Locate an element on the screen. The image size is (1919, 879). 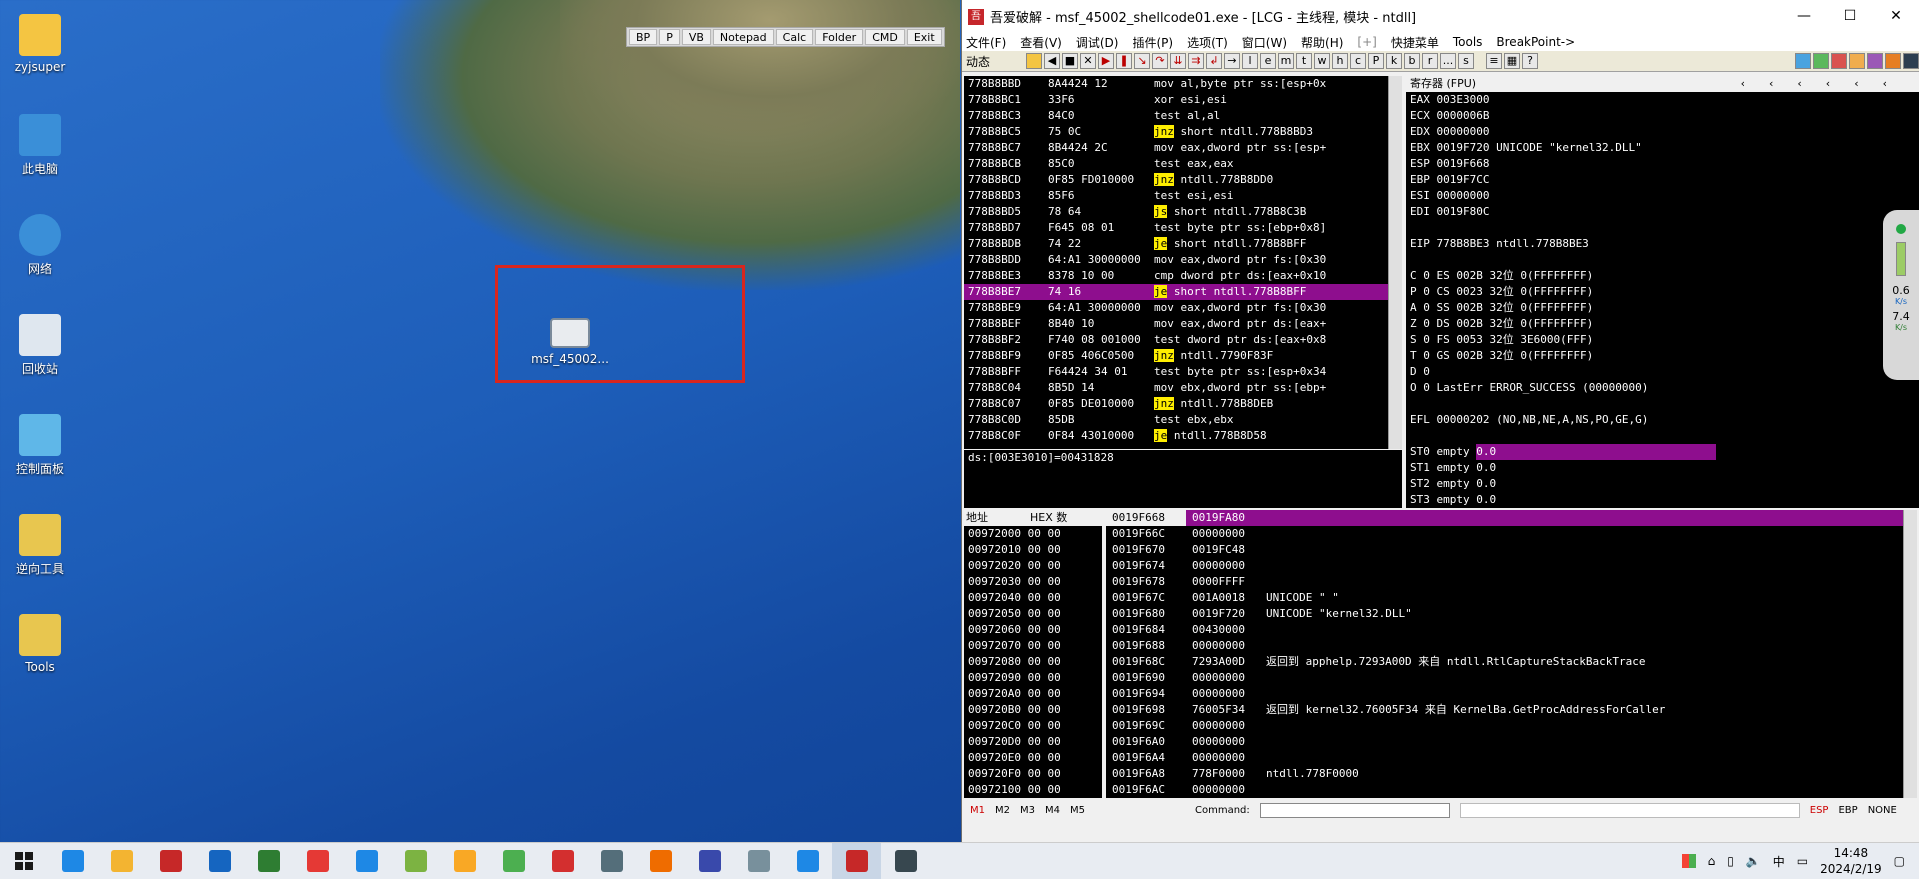
dump-row: 00972030 00 00 is located at coordinates (1035, 582).